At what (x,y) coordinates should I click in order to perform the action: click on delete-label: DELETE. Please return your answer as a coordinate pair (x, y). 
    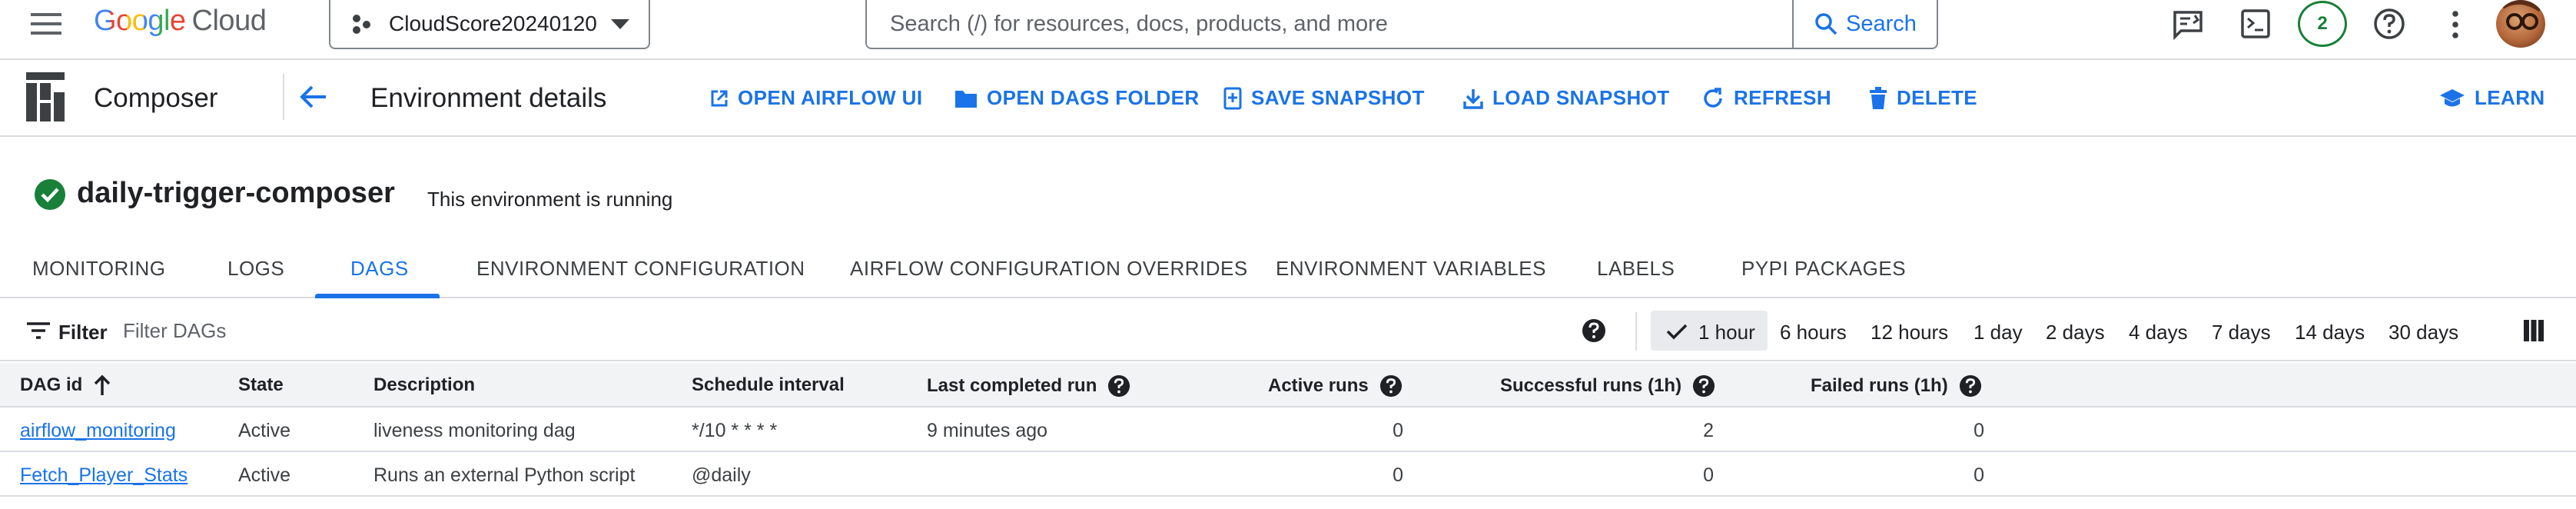
    Looking at the image, I should click on (1937, 97).